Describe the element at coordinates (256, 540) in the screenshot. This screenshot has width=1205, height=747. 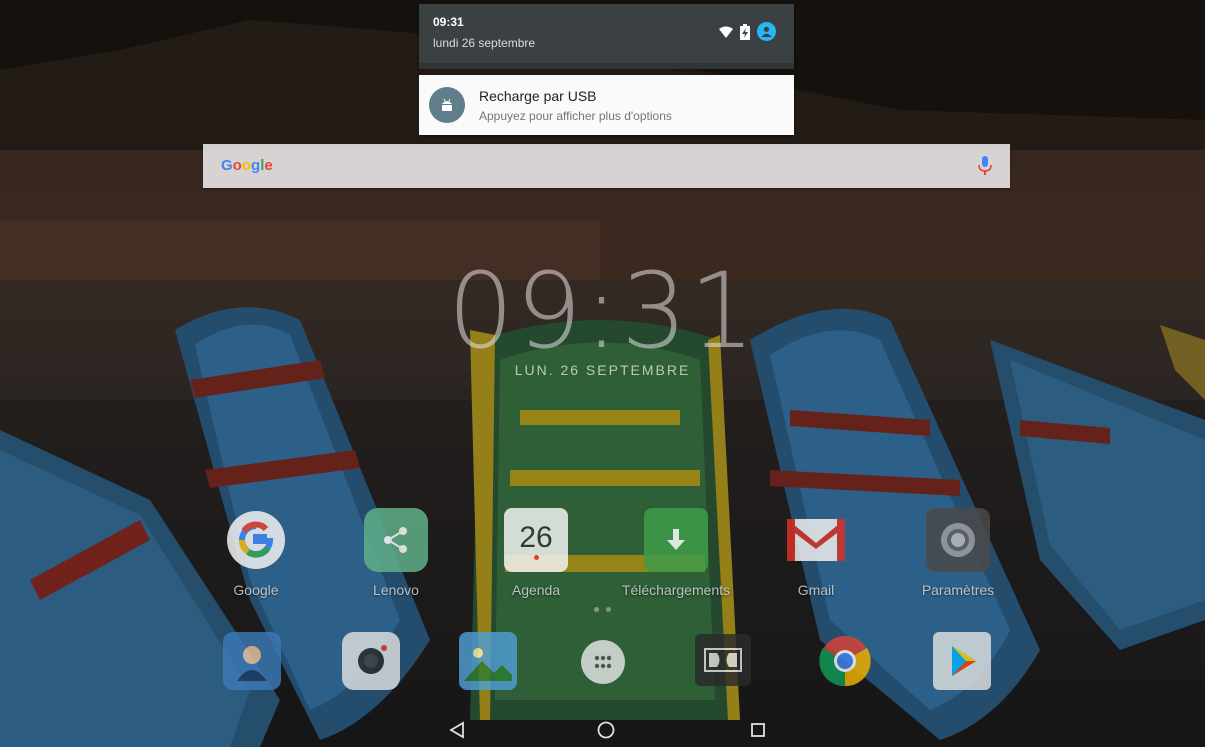
I see `google-icon` at that location.